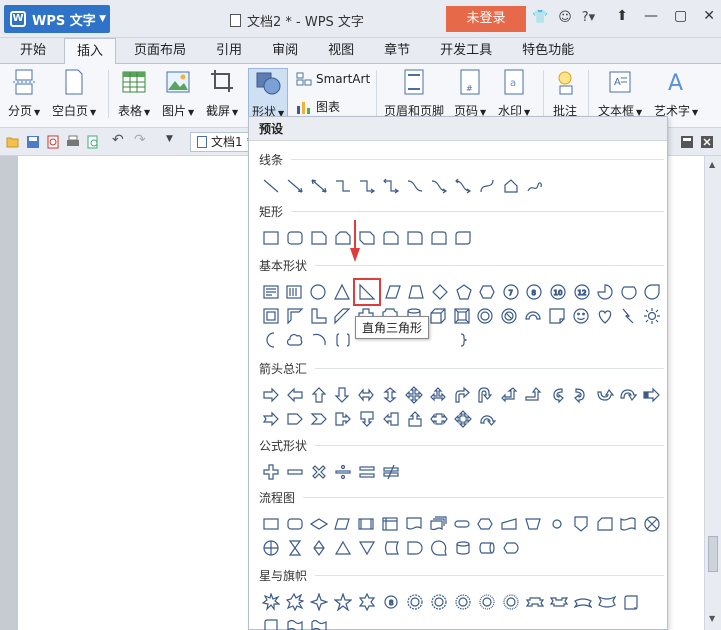  I want to click on shape-elbow-connector, so click(343, 186).